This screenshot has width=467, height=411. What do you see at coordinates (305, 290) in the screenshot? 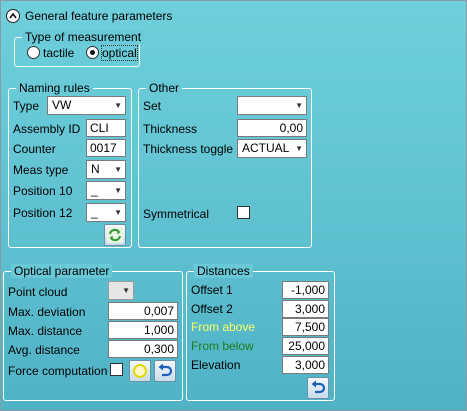
I see `offset-1-field: -1,000` at bounding box center [305, 290].